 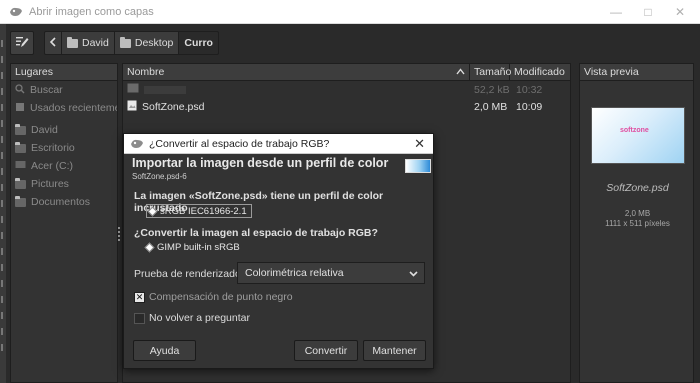 I want to click on file-size: 52,2 kB, so click(x=492, y=89).